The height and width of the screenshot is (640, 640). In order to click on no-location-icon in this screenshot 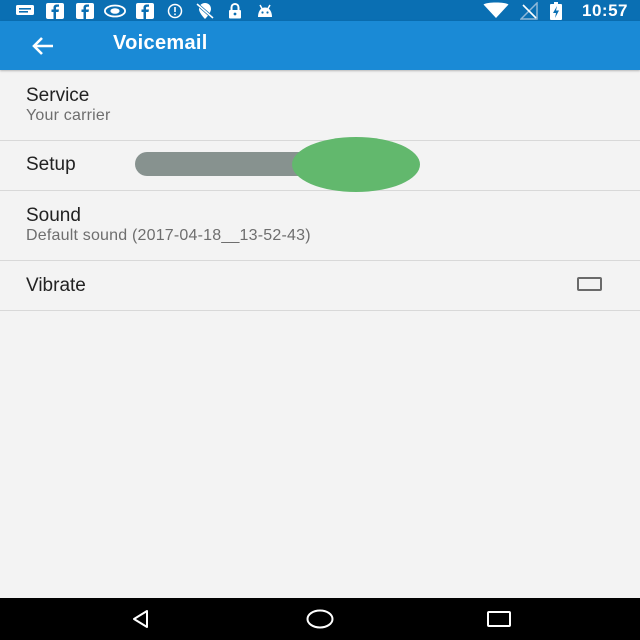, I will do `click(205, 10)`.